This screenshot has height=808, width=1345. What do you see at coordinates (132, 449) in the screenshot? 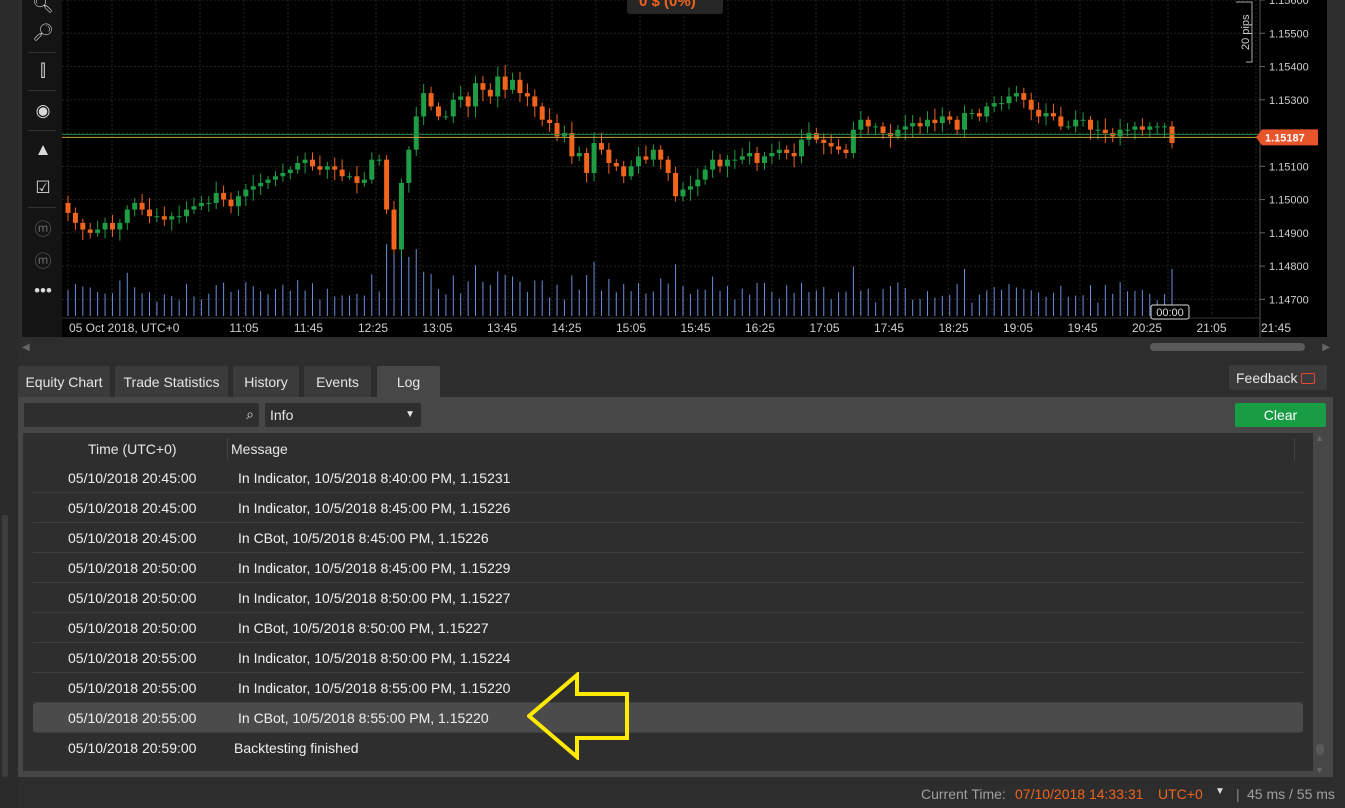
I see `column-header-time: Time (UTC+0)` at bounding box center [132, 449].